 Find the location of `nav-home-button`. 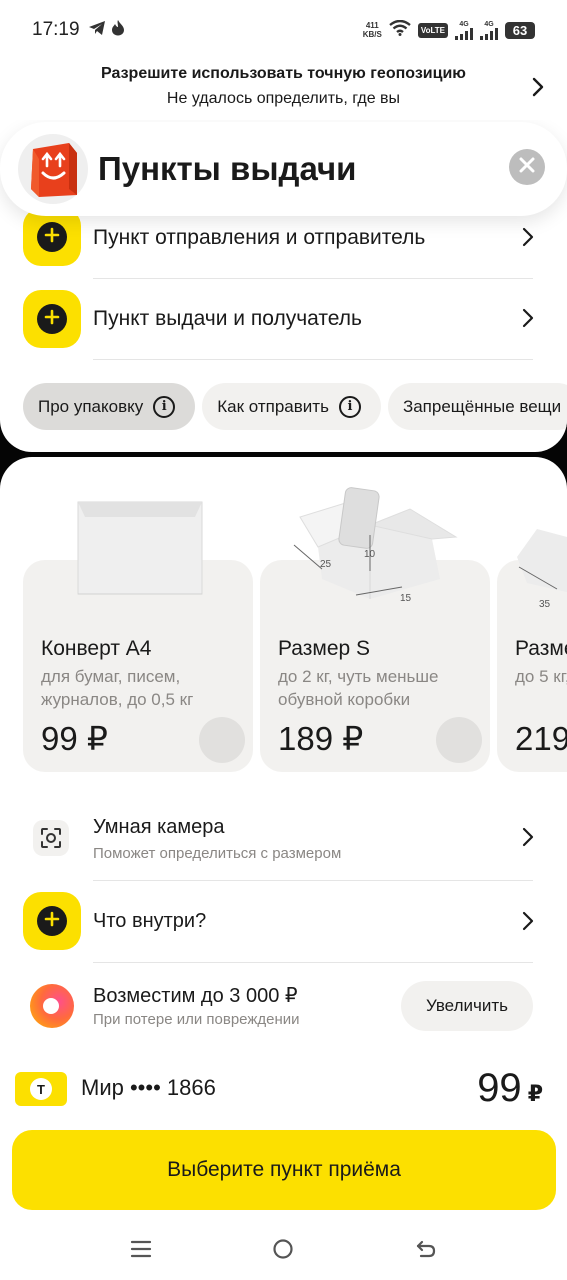

nav-home-button is located at coordinates (283, 1251).